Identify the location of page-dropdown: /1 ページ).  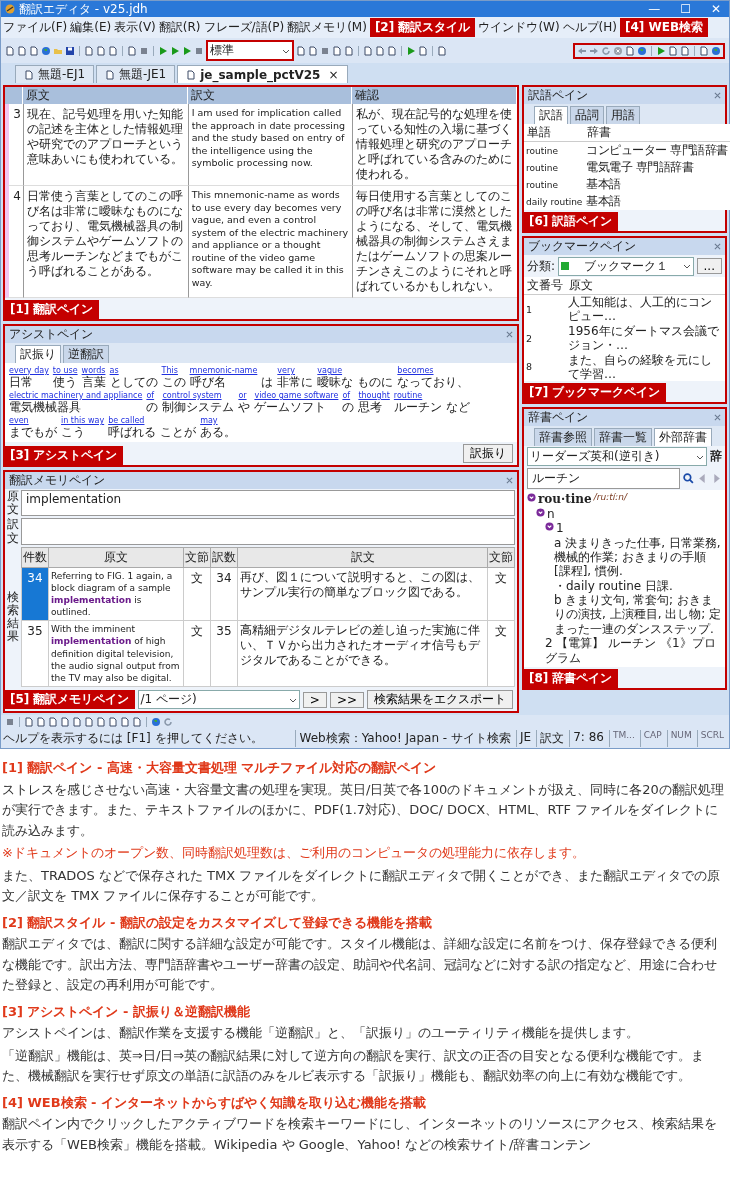
(218, 699).